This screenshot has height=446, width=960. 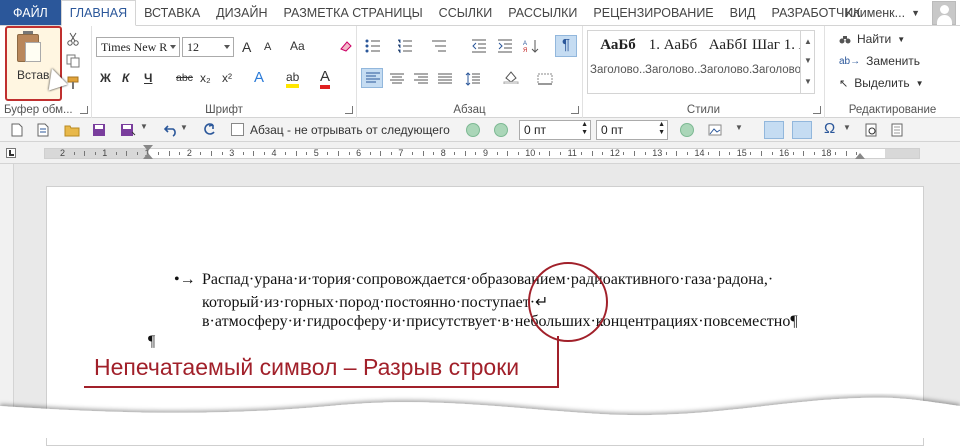 What do you see at coordinates (316, 153) in the screenshot?
I see `ruler-number: 5` at bounding box center [316, 153].